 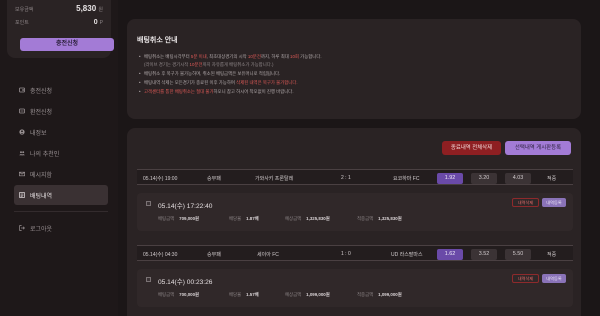 What do you see at coordinates (61, 211) in the screenshot?
I see `sidebar-divider` at bounding box center [61, 211].